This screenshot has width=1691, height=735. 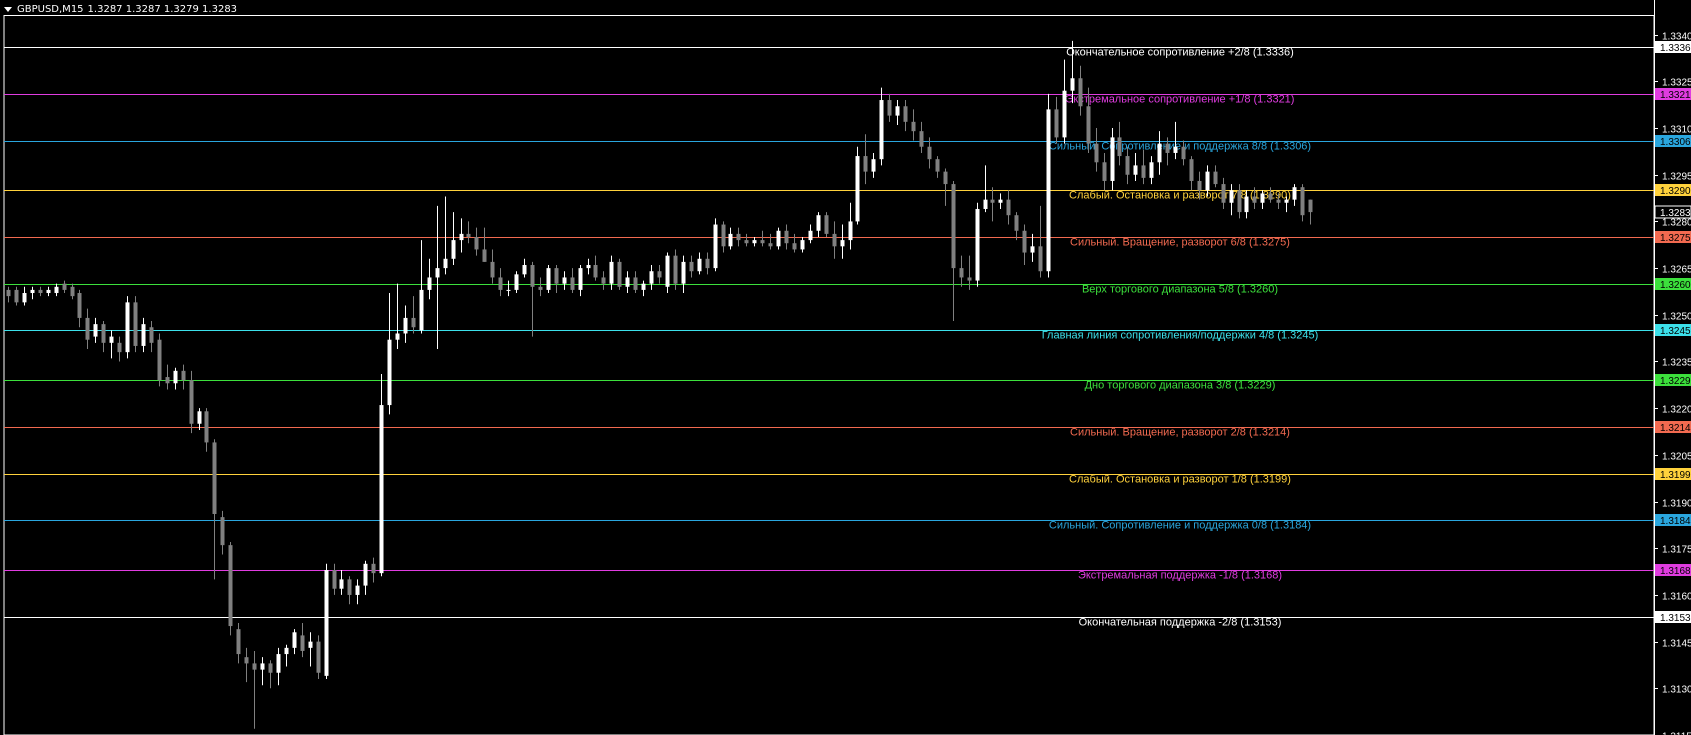 What do you see at coordinates (1180, 576) in the screenshot?
I see `murrey-level-label-11: Экстремальная поддержка -1/8 (1.3168)` at bounding box center [1180, 576].